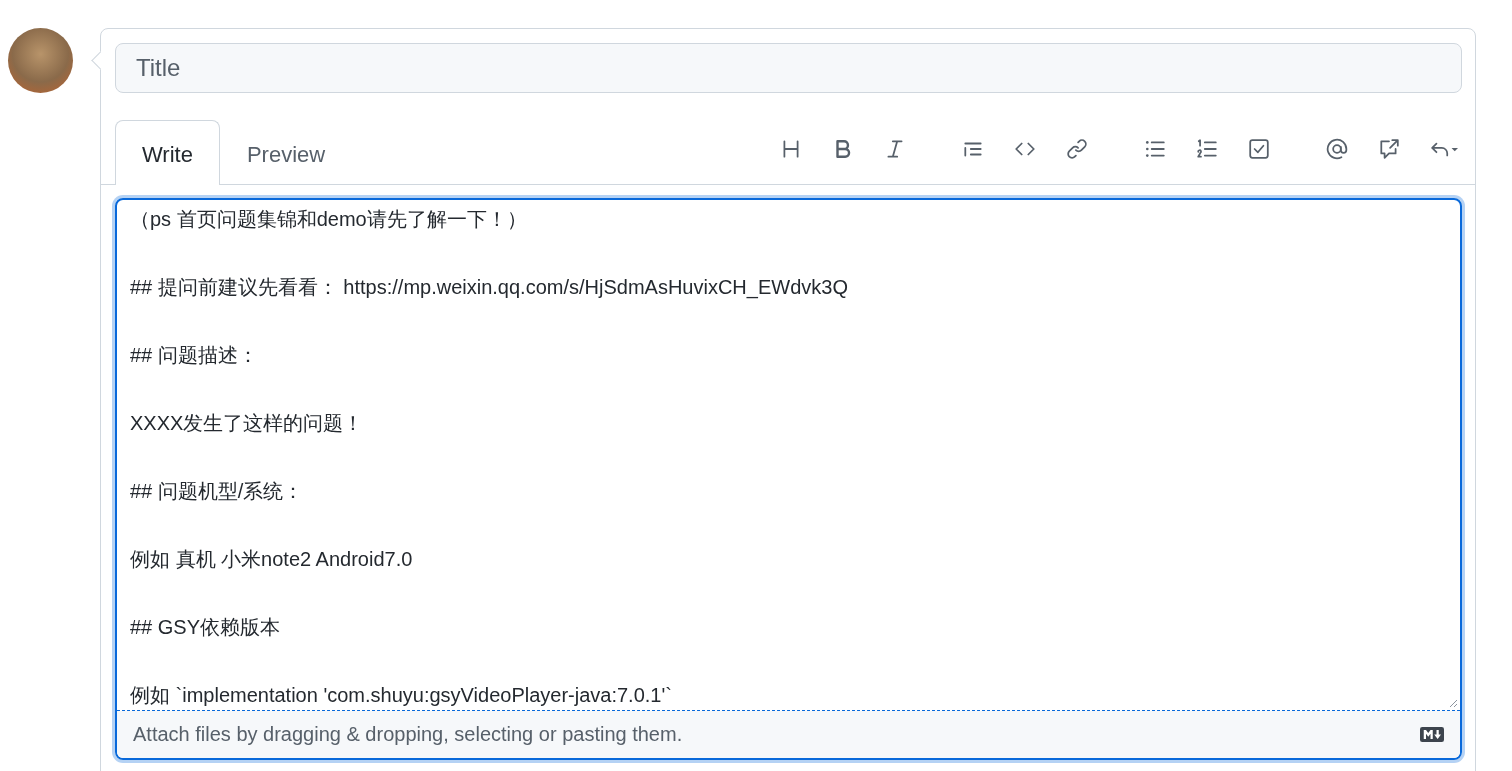 The width and height of the screenshot is (1512, 771). Describe the element at coordinates (1077, 149) in the screenshot. I see `link-icon` at that location.